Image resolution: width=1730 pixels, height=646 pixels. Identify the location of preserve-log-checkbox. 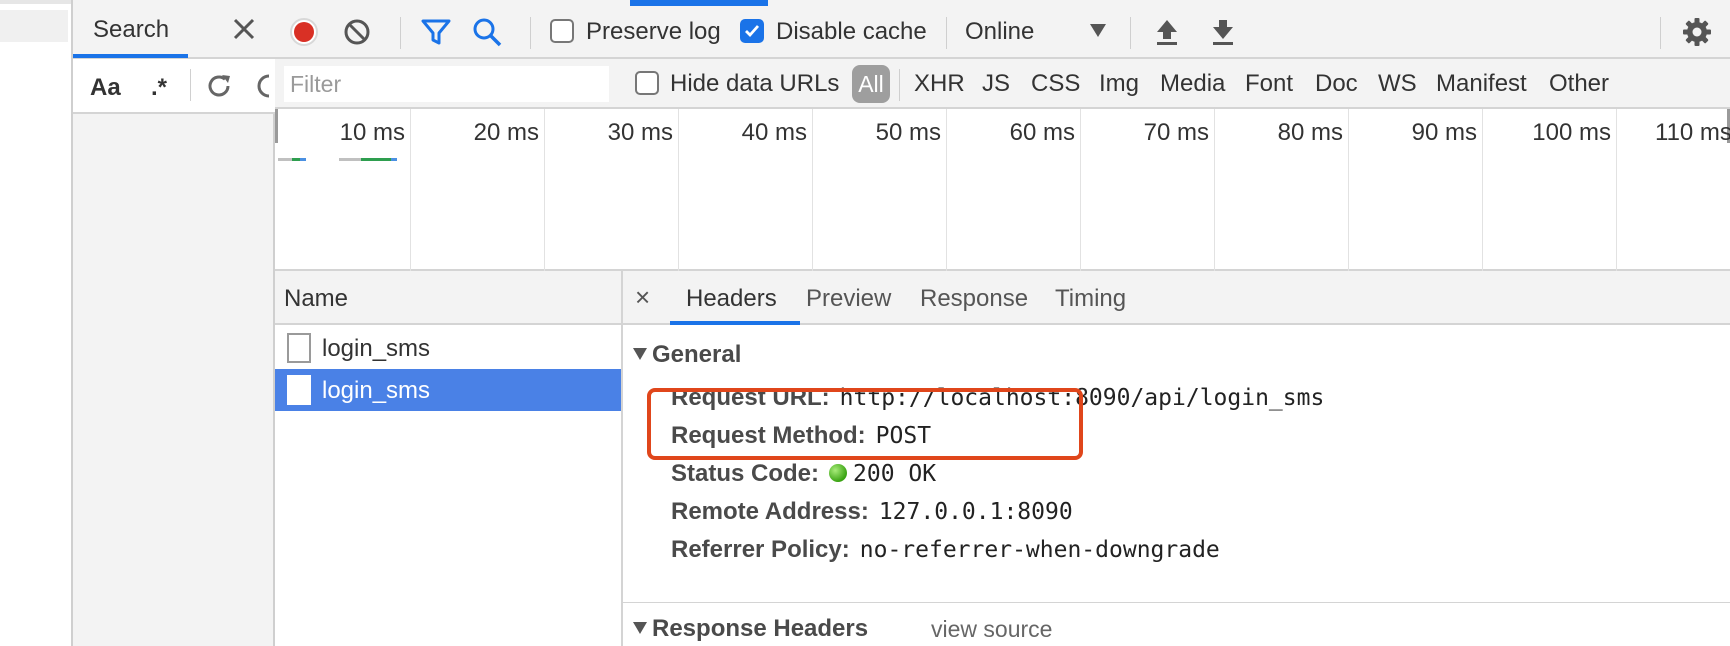
(562, 31).